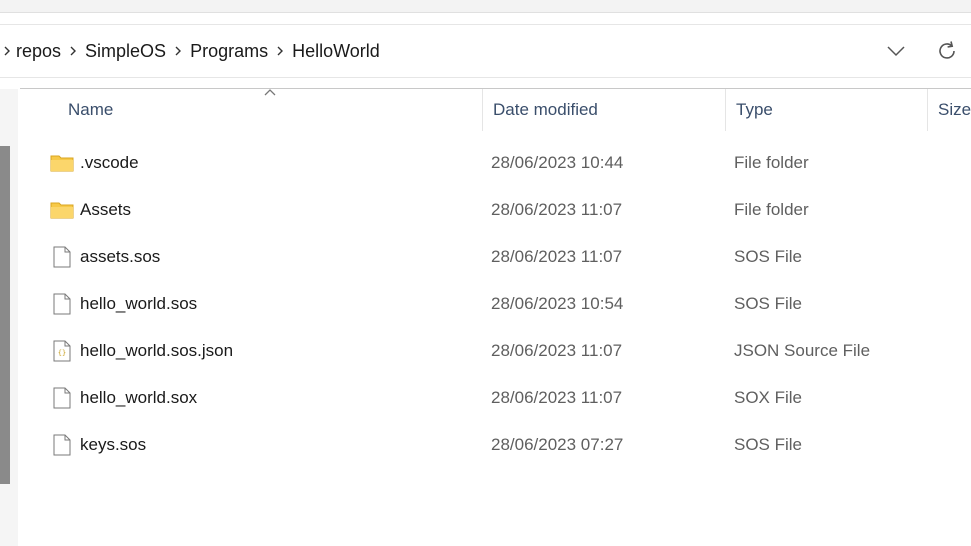 This screenshot has height=546, width=971. What do you see at coordinates (120, 256) in the screenshot?
I see `file-name: assets.sos` at bounding box center [120, 256].